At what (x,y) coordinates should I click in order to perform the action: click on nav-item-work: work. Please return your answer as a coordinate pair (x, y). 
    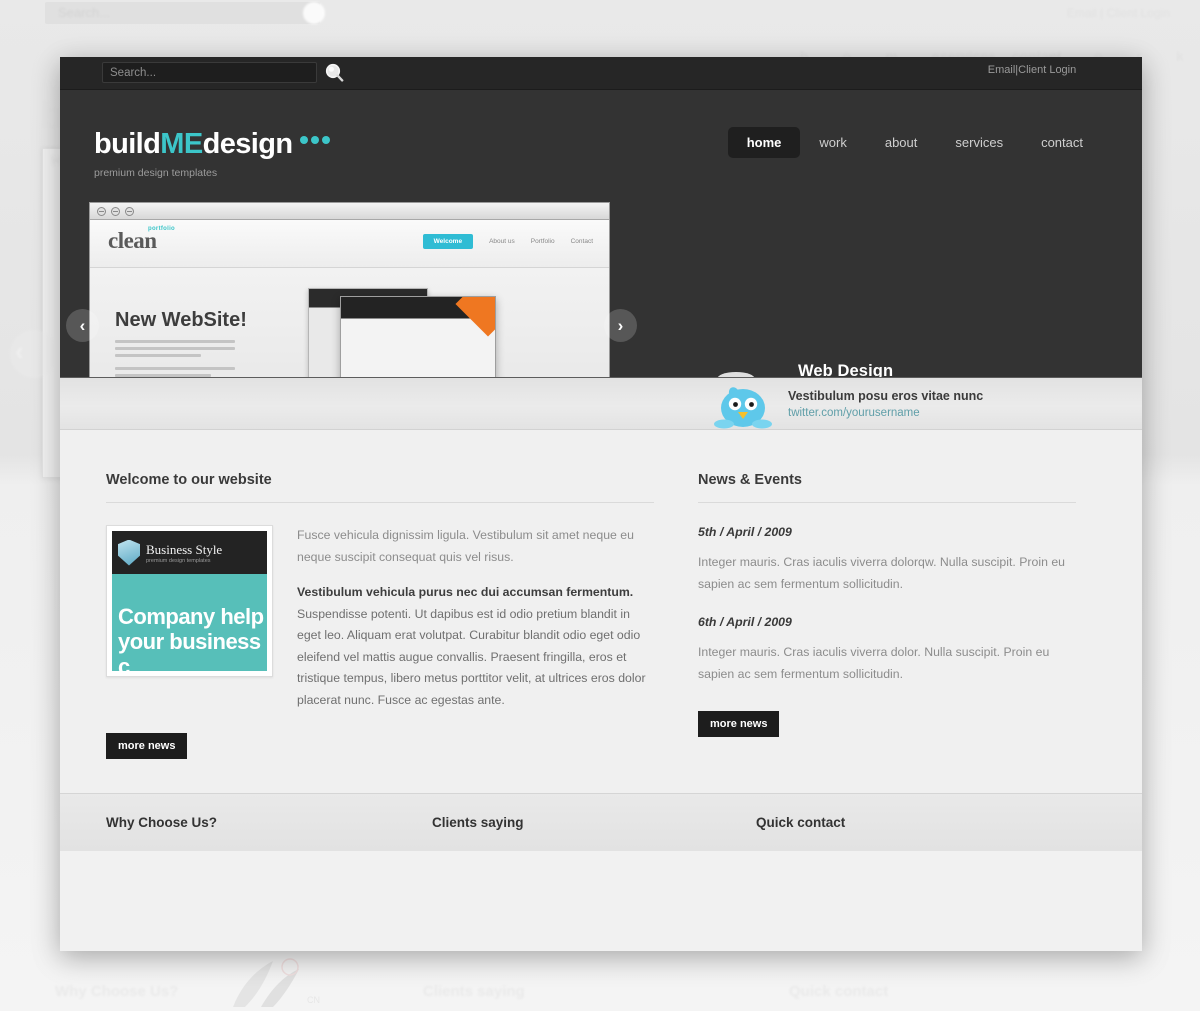
    Looking at the image, I should click on (832, 142).